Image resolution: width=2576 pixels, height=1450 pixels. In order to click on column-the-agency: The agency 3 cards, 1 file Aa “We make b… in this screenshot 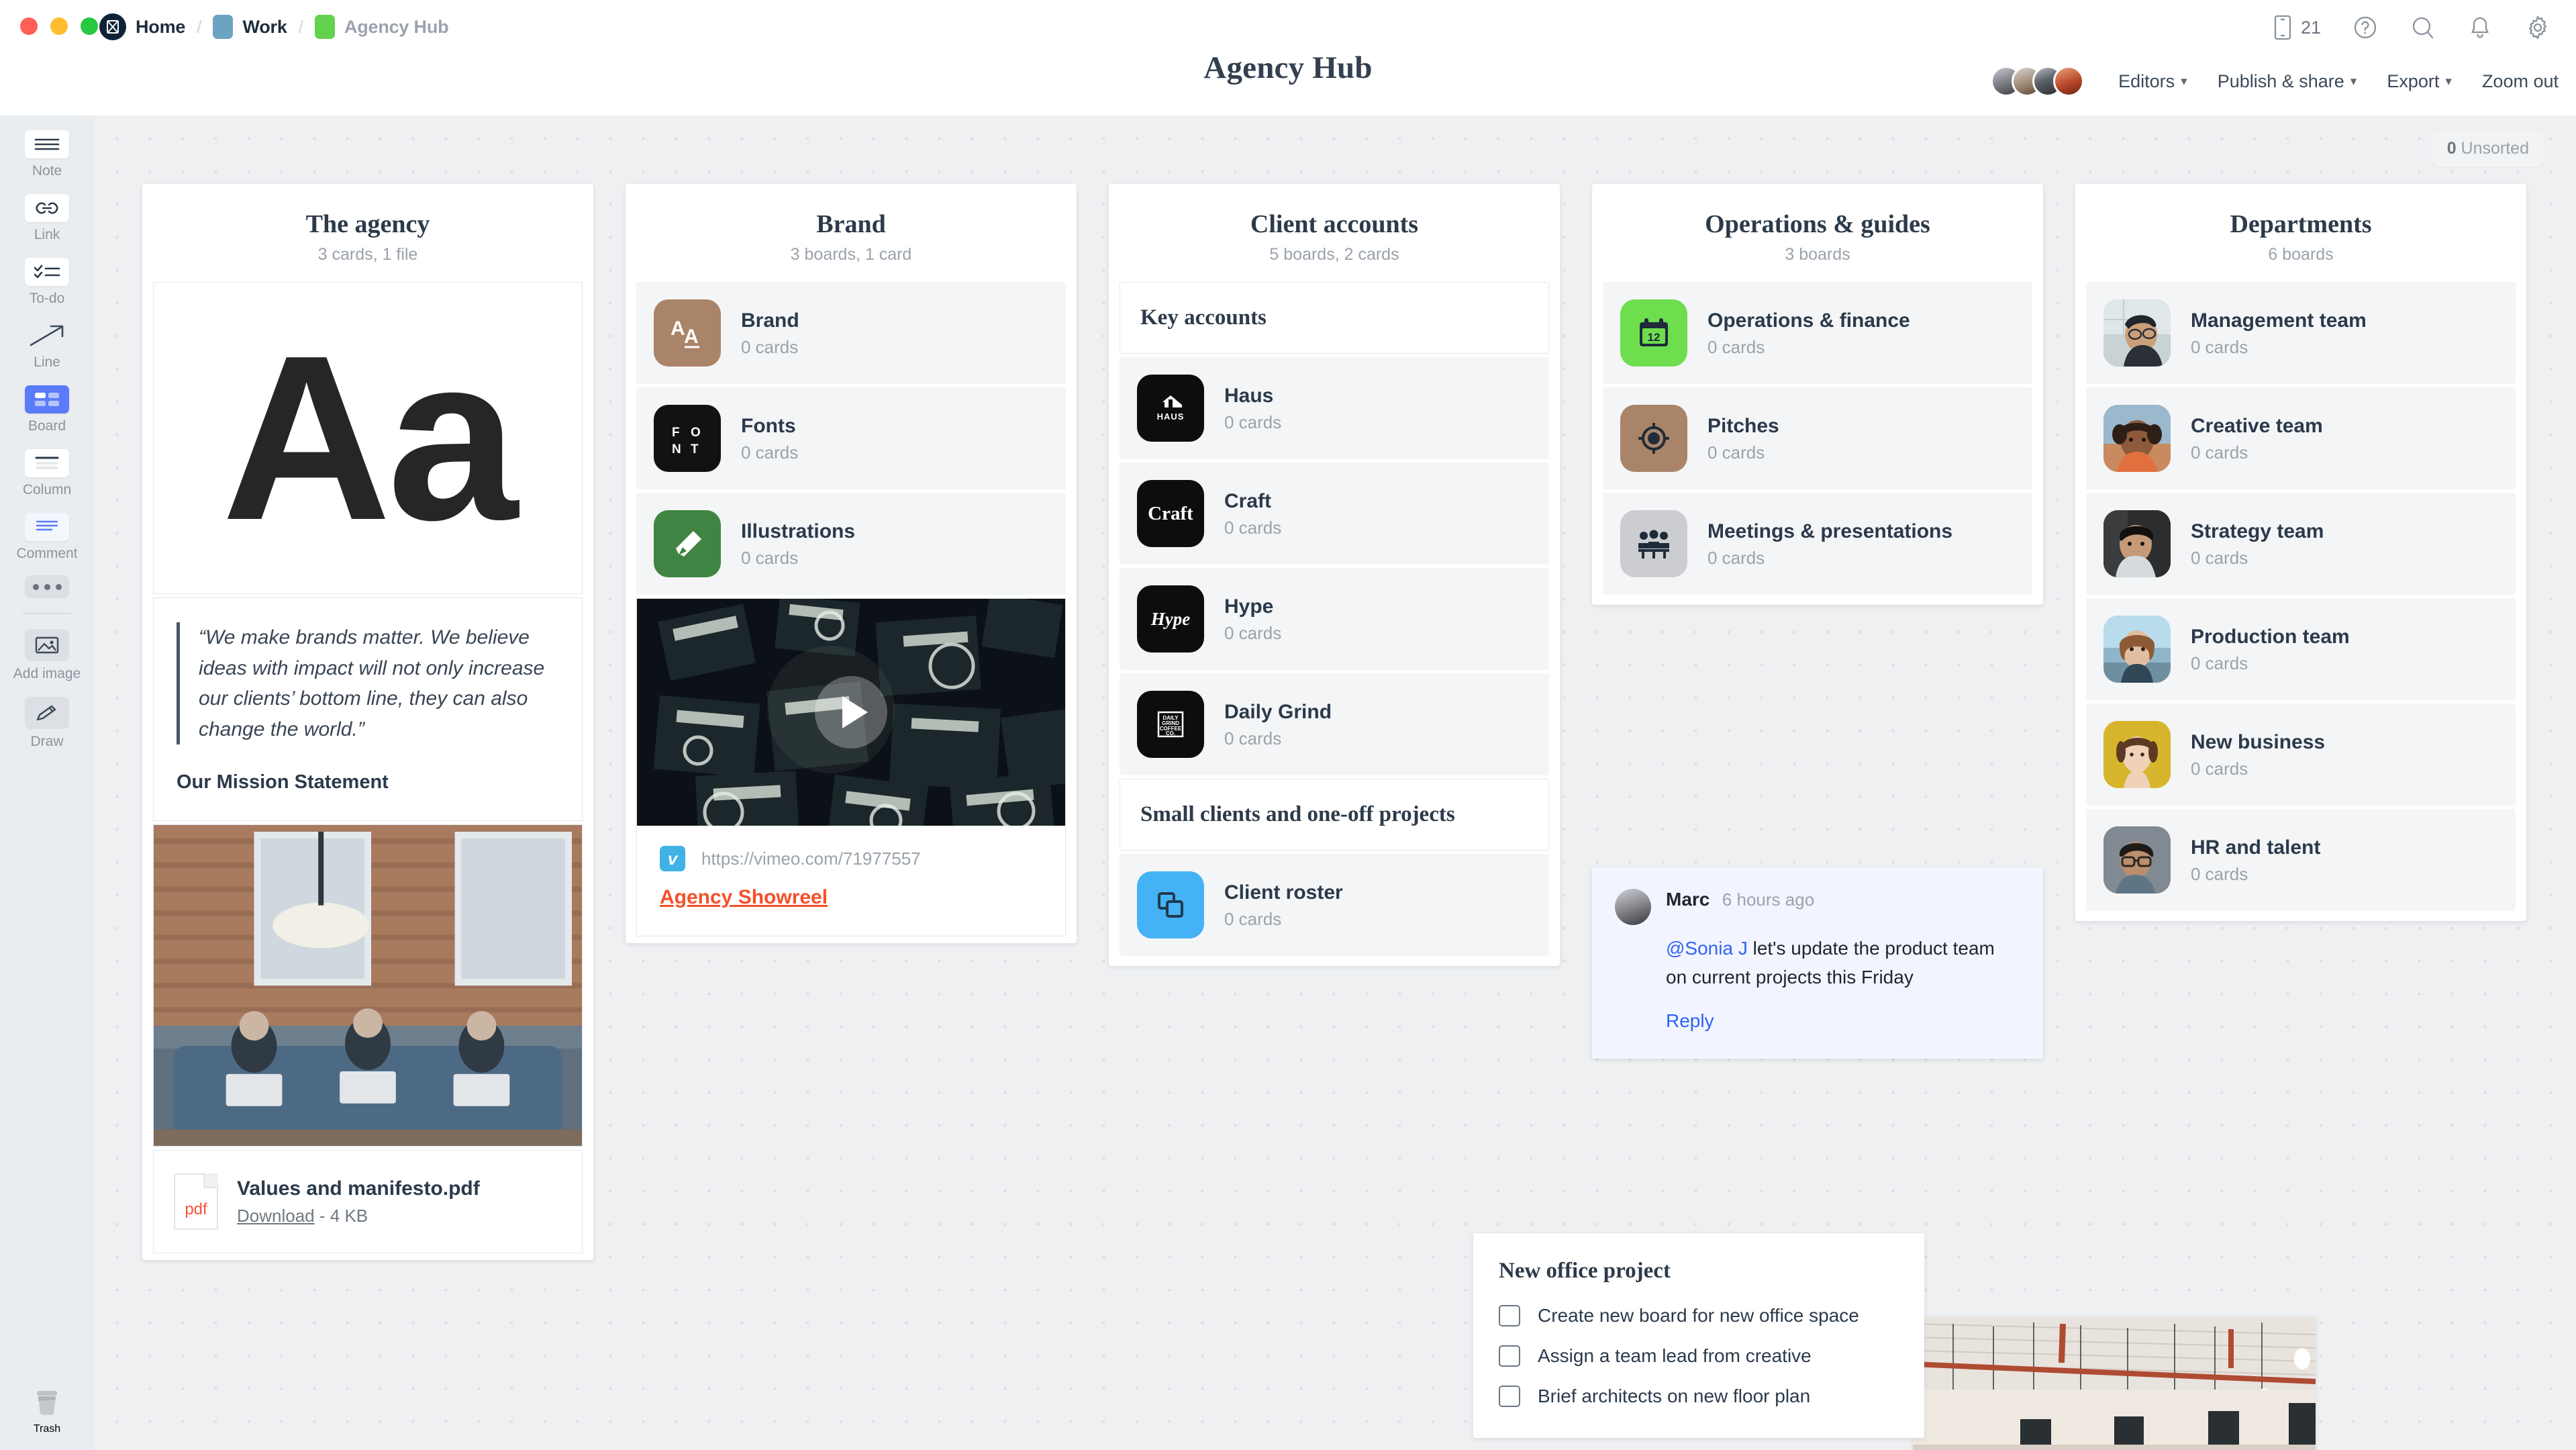, I will do `click(367, 722)`.